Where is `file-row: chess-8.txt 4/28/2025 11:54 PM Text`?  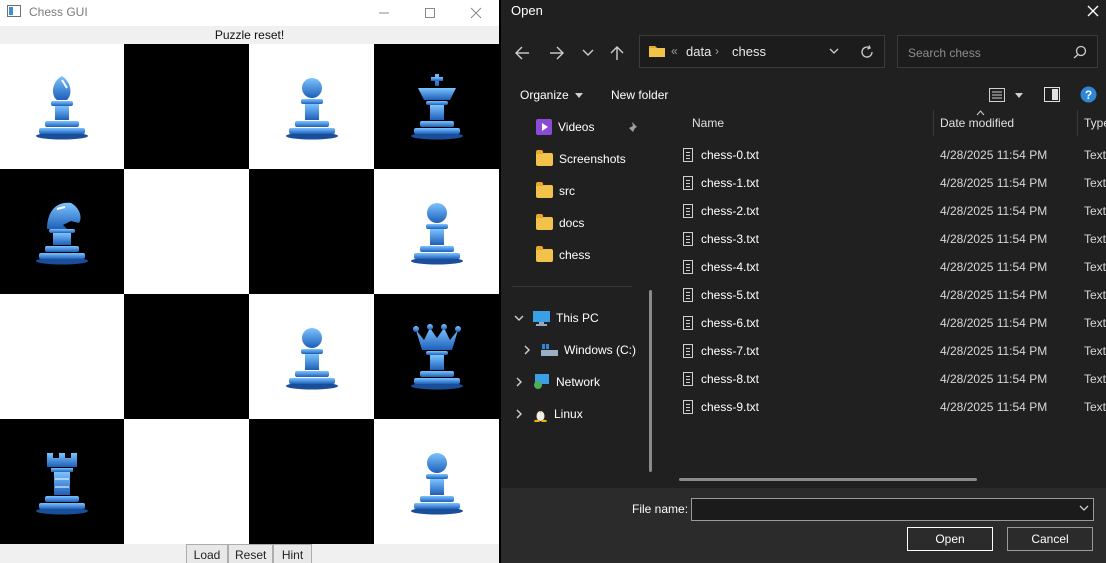 file-row: chess-8.txt 4/28/2025 11:54 PM Text is located at coordinates (888, 379).